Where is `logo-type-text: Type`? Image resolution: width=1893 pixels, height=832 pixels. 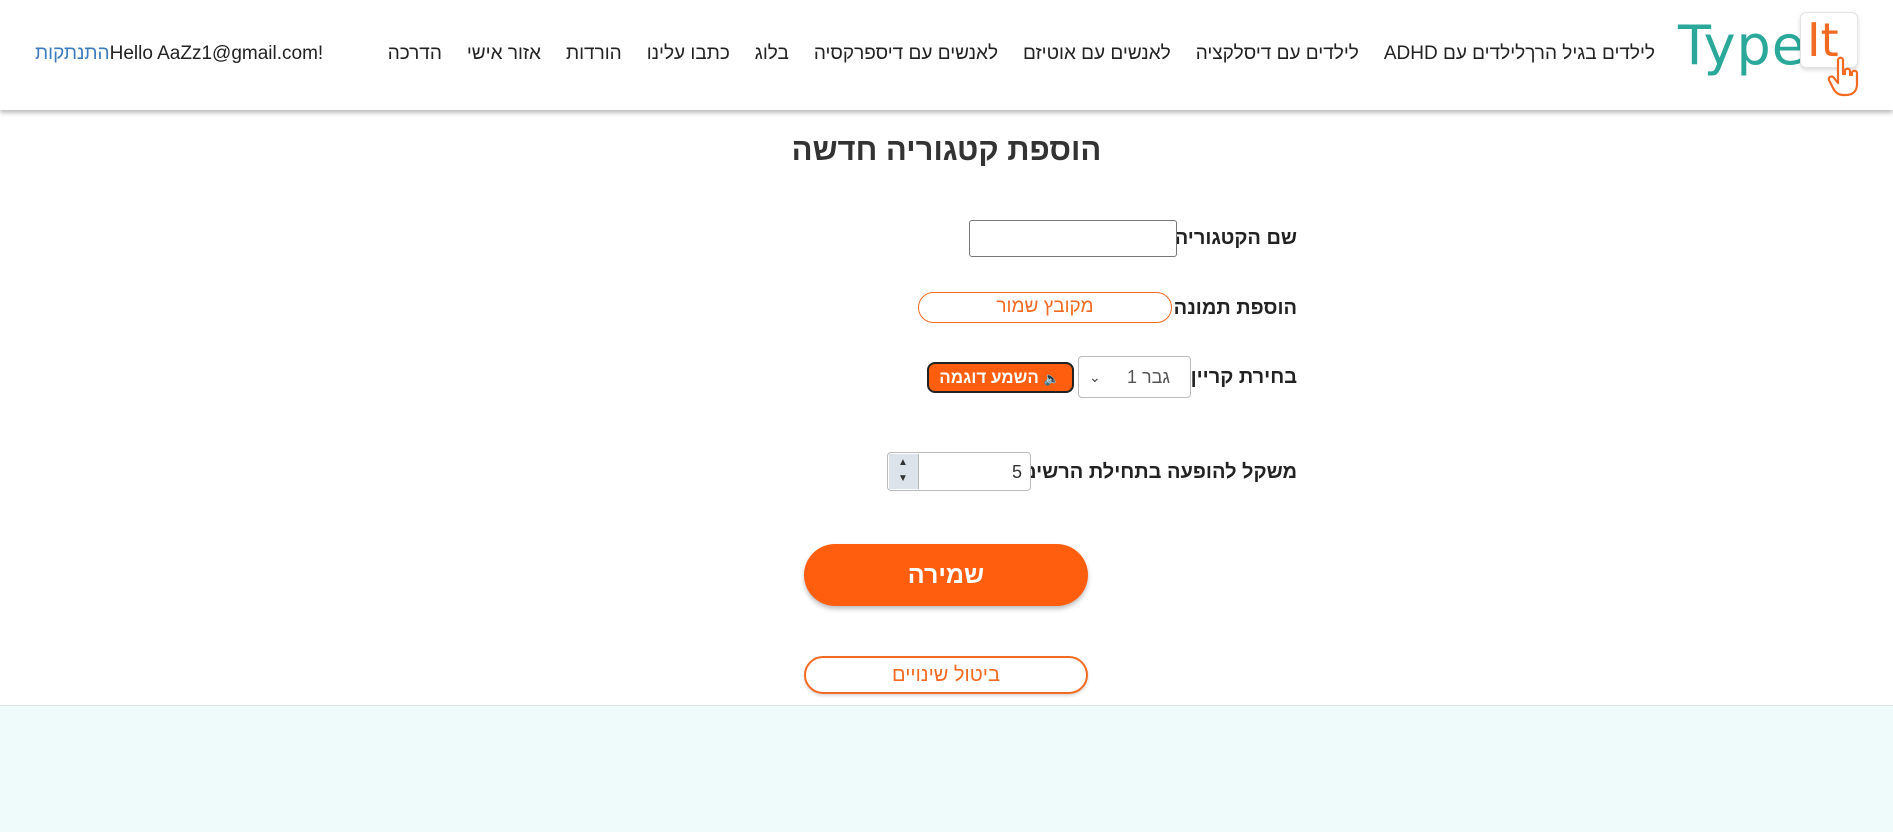 logo-type-text: Type is located at coordinates (1742, 45).